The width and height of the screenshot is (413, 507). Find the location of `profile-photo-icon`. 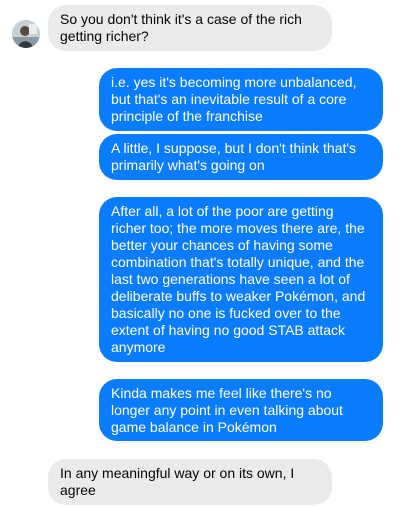

profile-photo-icon is located at coordinates (26, 34).